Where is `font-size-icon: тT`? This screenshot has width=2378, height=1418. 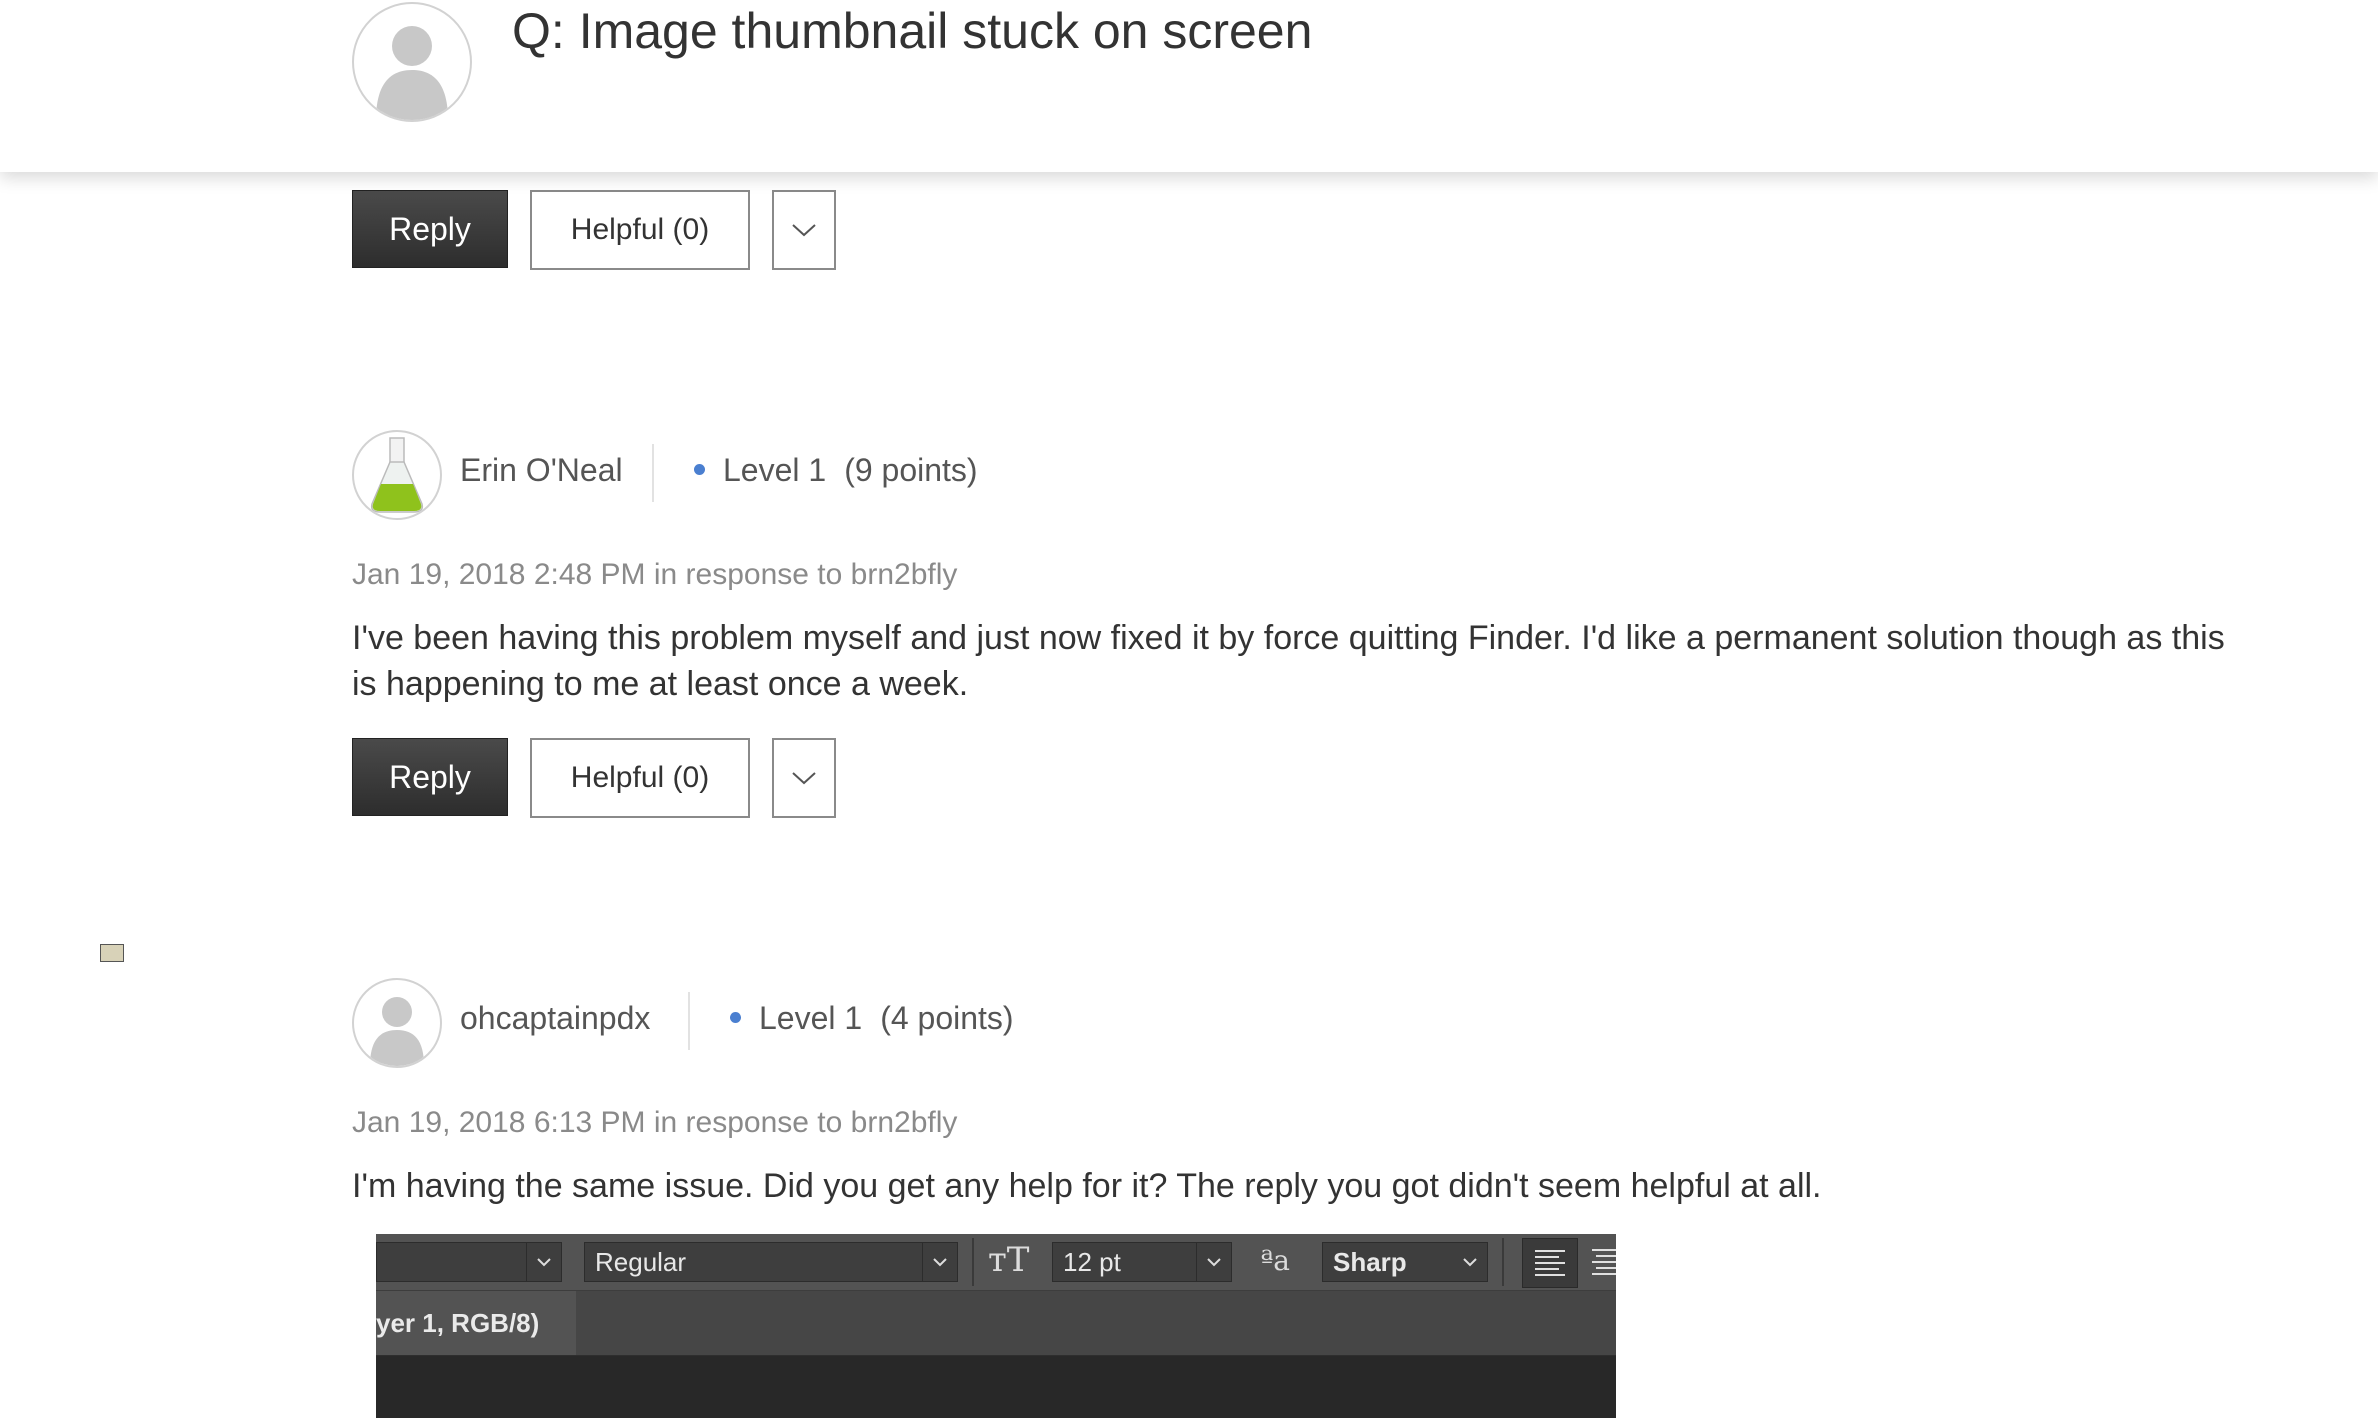
font-size-icon: тT is located at coordinates (1009, 1260).